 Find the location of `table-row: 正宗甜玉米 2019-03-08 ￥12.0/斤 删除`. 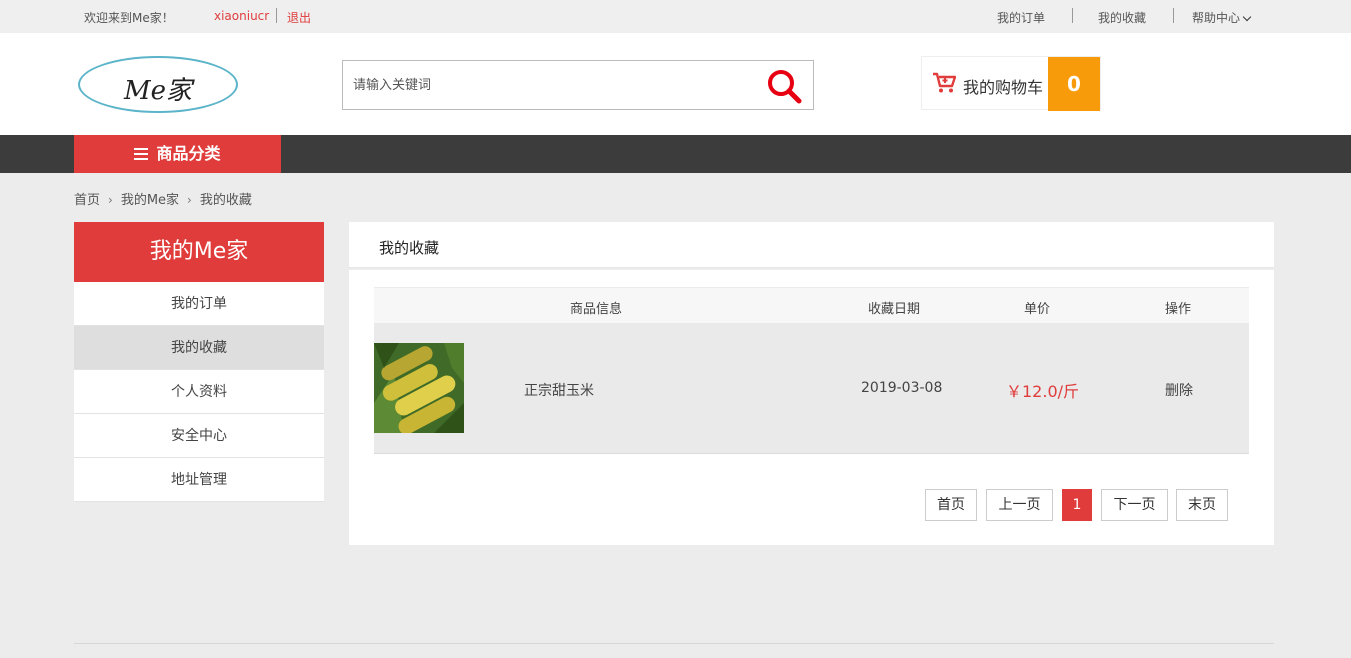

table-row: 正宗甜玉米 2019-03-08 ￥12.0/斤 删除 is located at coordinates (811, 388).